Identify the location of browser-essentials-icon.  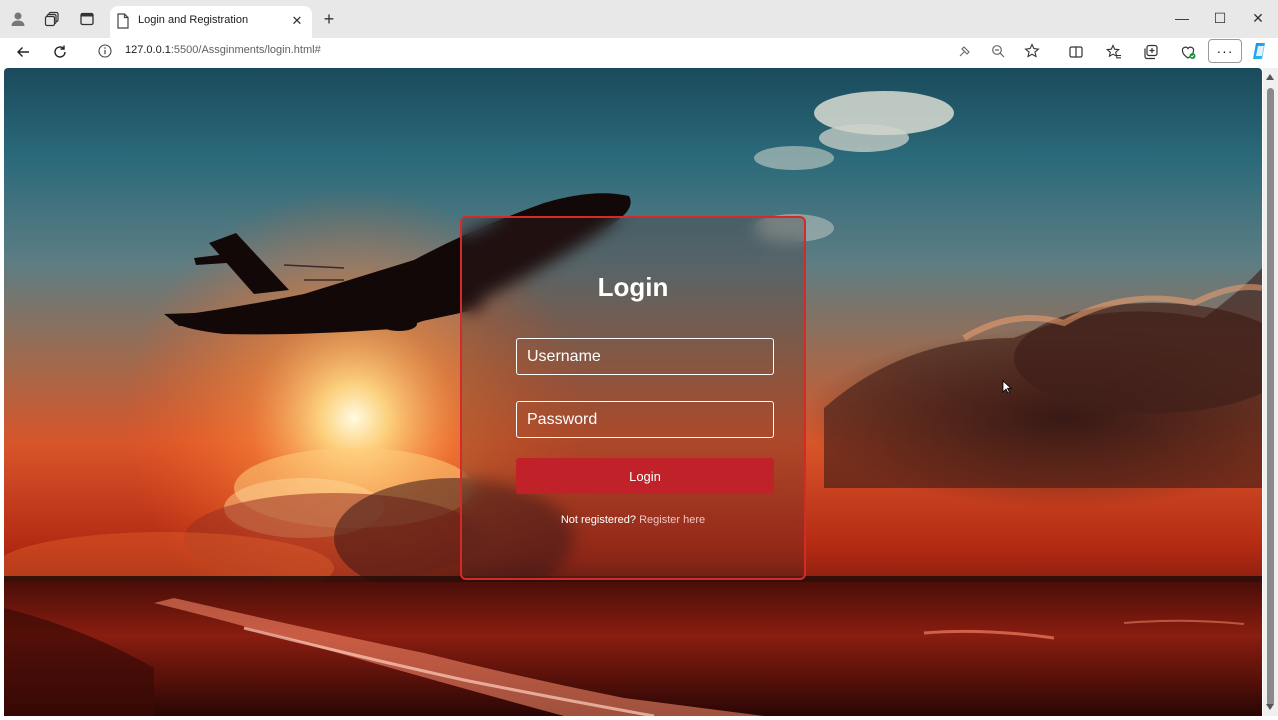
(1188, 52).